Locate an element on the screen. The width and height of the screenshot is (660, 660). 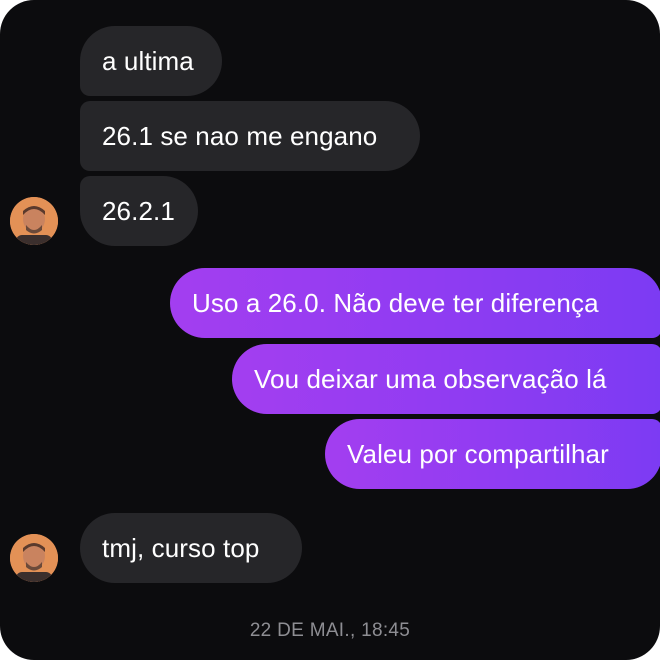
message-bubble-incoming: a ultima is located at coordinates (151, 61).